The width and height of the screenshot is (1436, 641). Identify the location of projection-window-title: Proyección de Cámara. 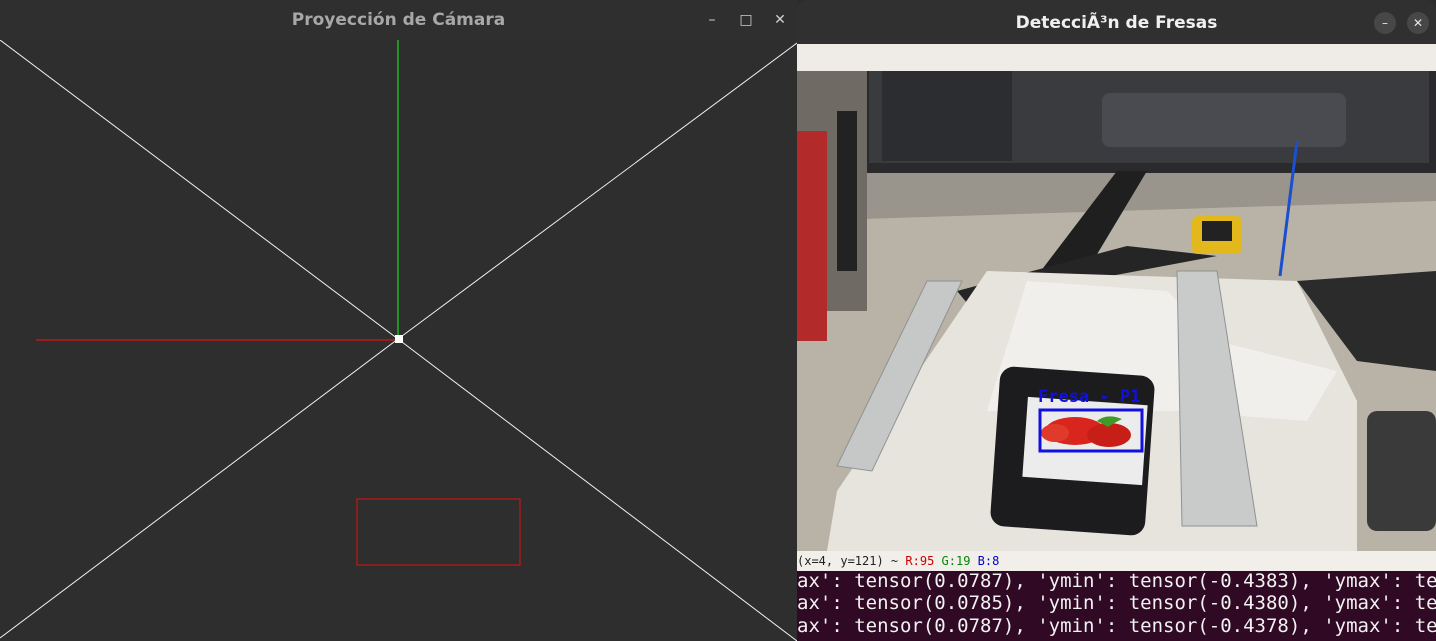
(398, 20).